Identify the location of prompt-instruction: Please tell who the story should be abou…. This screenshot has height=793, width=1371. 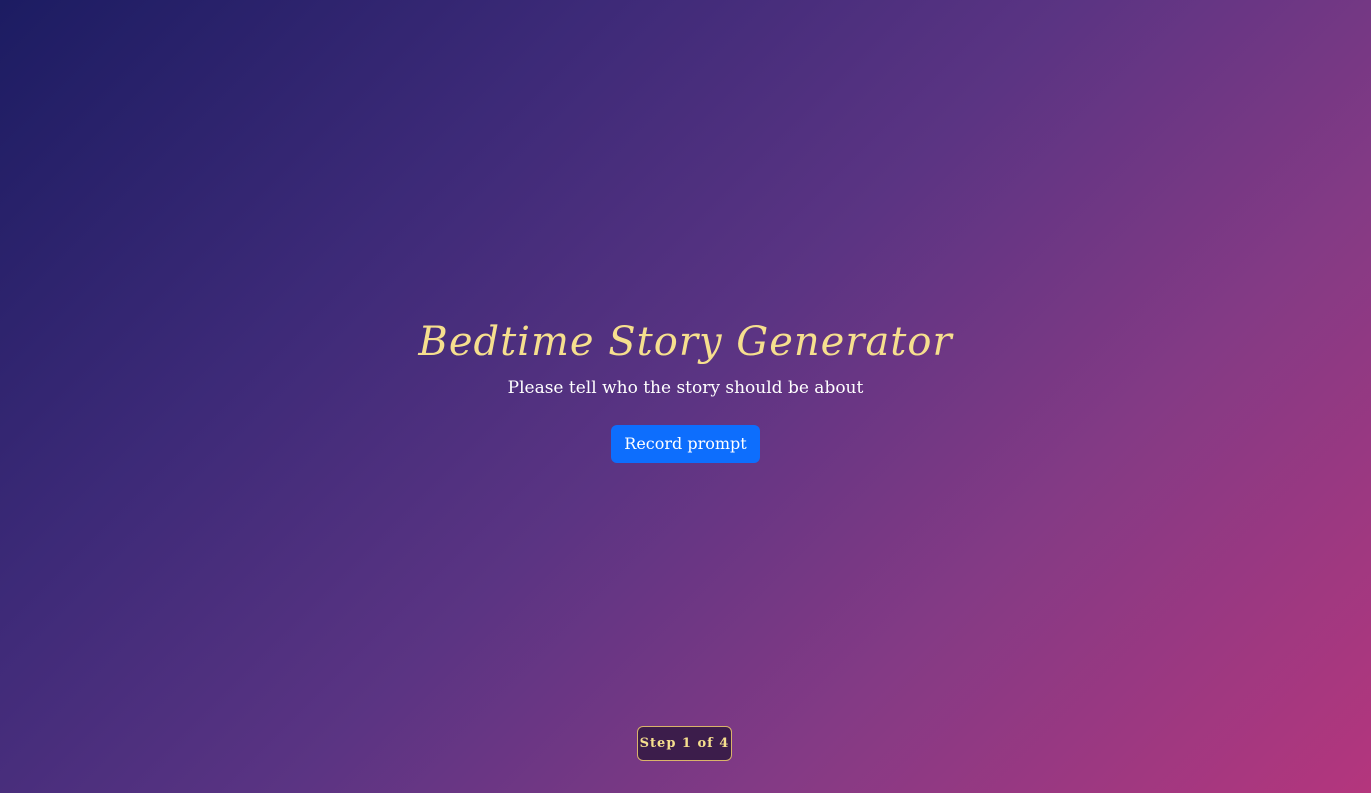
(685, 388).